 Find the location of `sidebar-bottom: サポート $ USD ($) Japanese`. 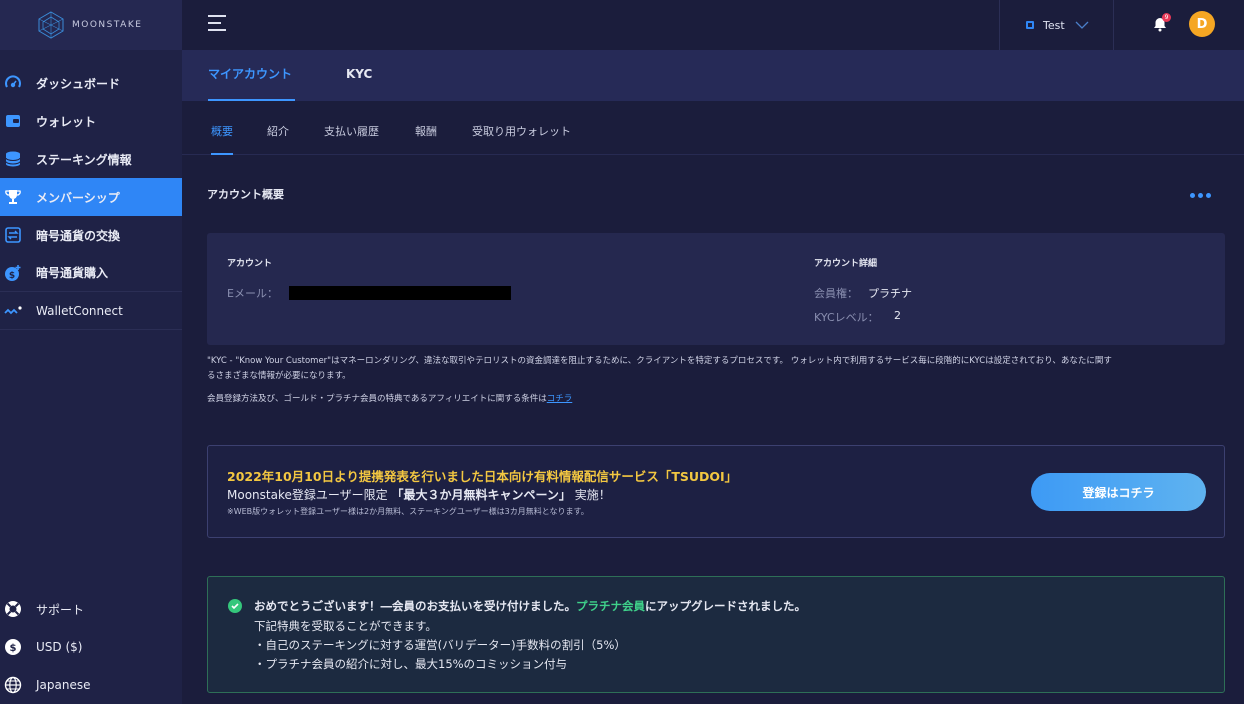

sidebar-bottom: サポート $ USD ($) Japanese is located at coordinates (91, 647).